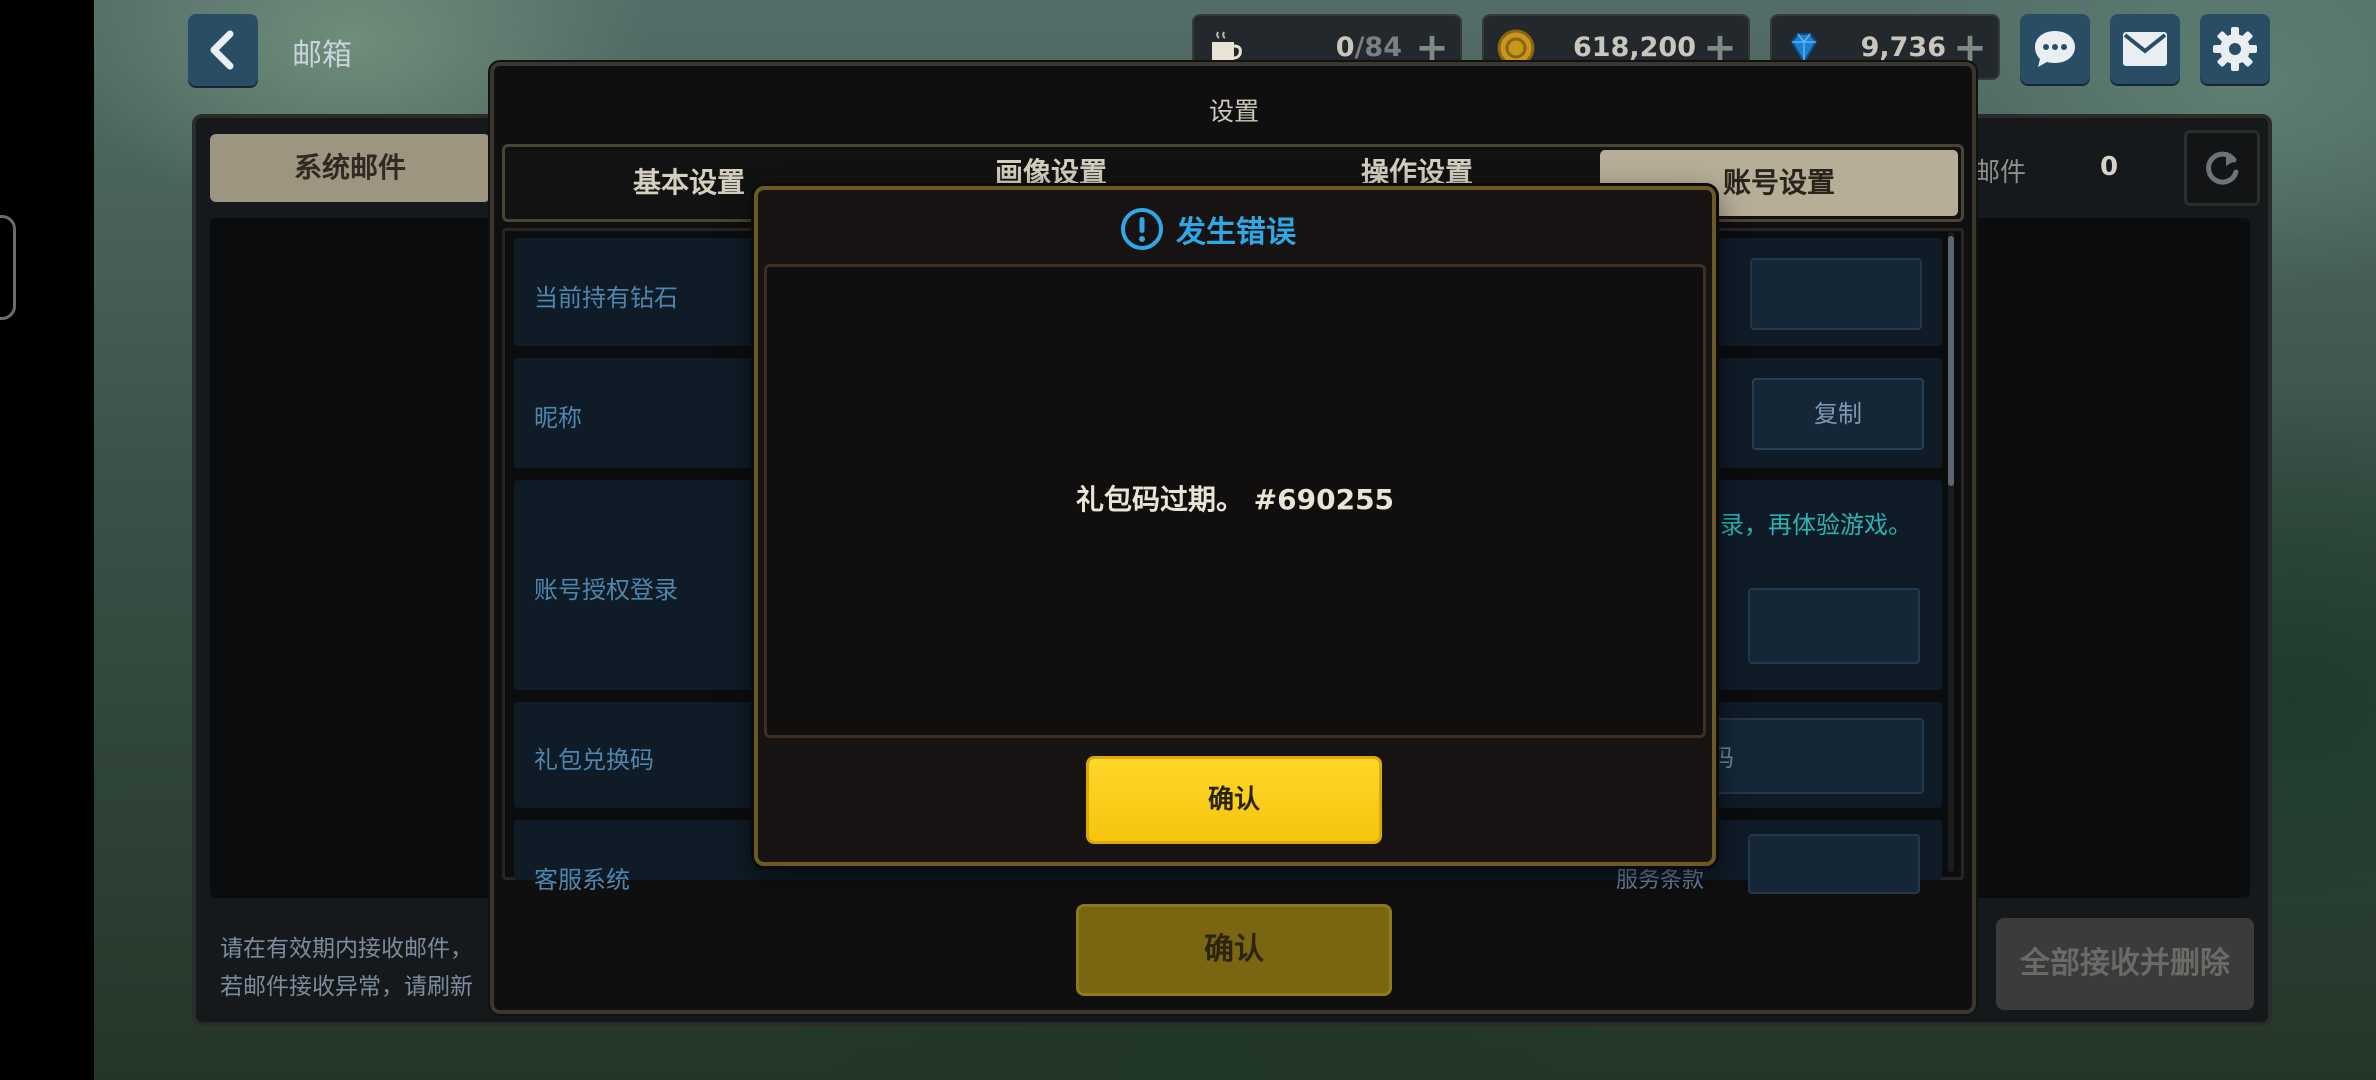  Describe the element at coordinates (2109, 167) in the screenshot. I see `mail-count-value: 0` at that location.